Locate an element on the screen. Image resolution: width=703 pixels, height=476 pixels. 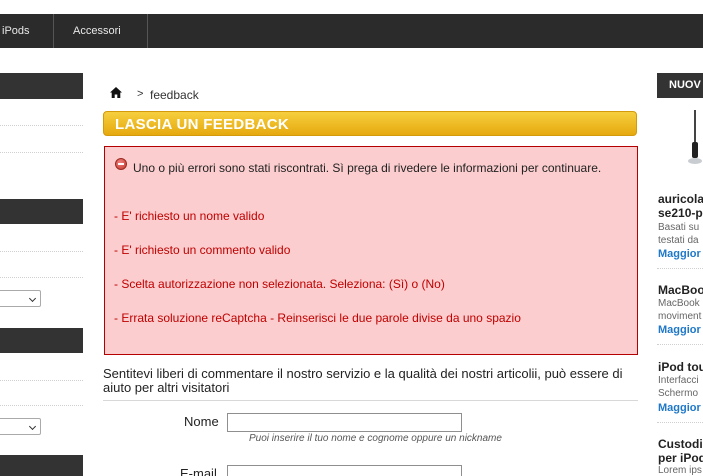
email-label: E-mail is located at coordinates (198, 471).